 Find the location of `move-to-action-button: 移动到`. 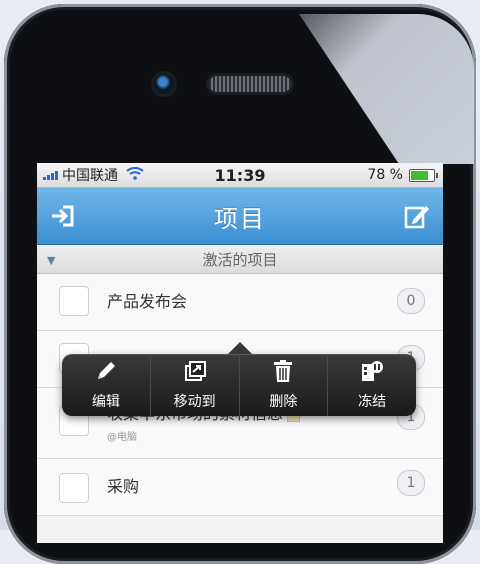

move-to-action-button: 移动到 is located at coordinates (194, 385).